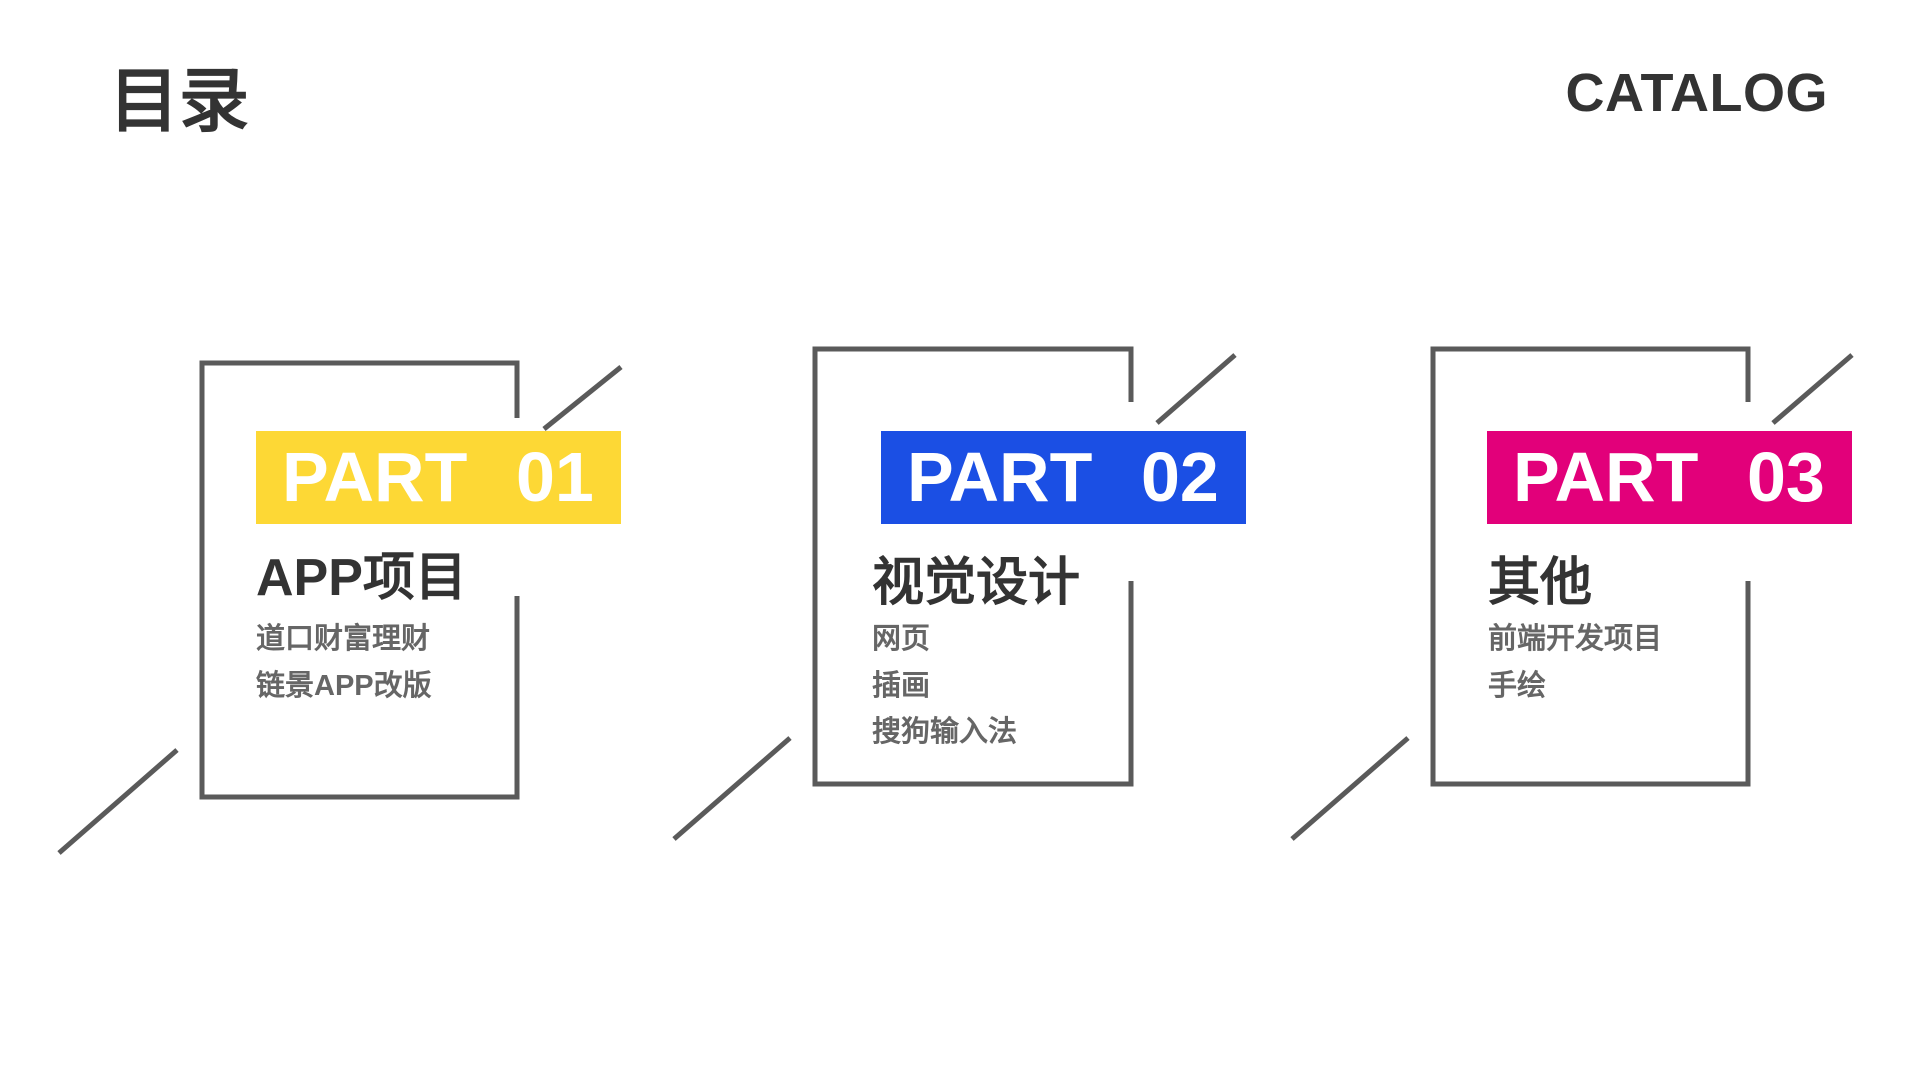 This screenshot has height=1080, width=1920. I want to click on part-03-diagonal-accent-bottom, so click(1350, 788).